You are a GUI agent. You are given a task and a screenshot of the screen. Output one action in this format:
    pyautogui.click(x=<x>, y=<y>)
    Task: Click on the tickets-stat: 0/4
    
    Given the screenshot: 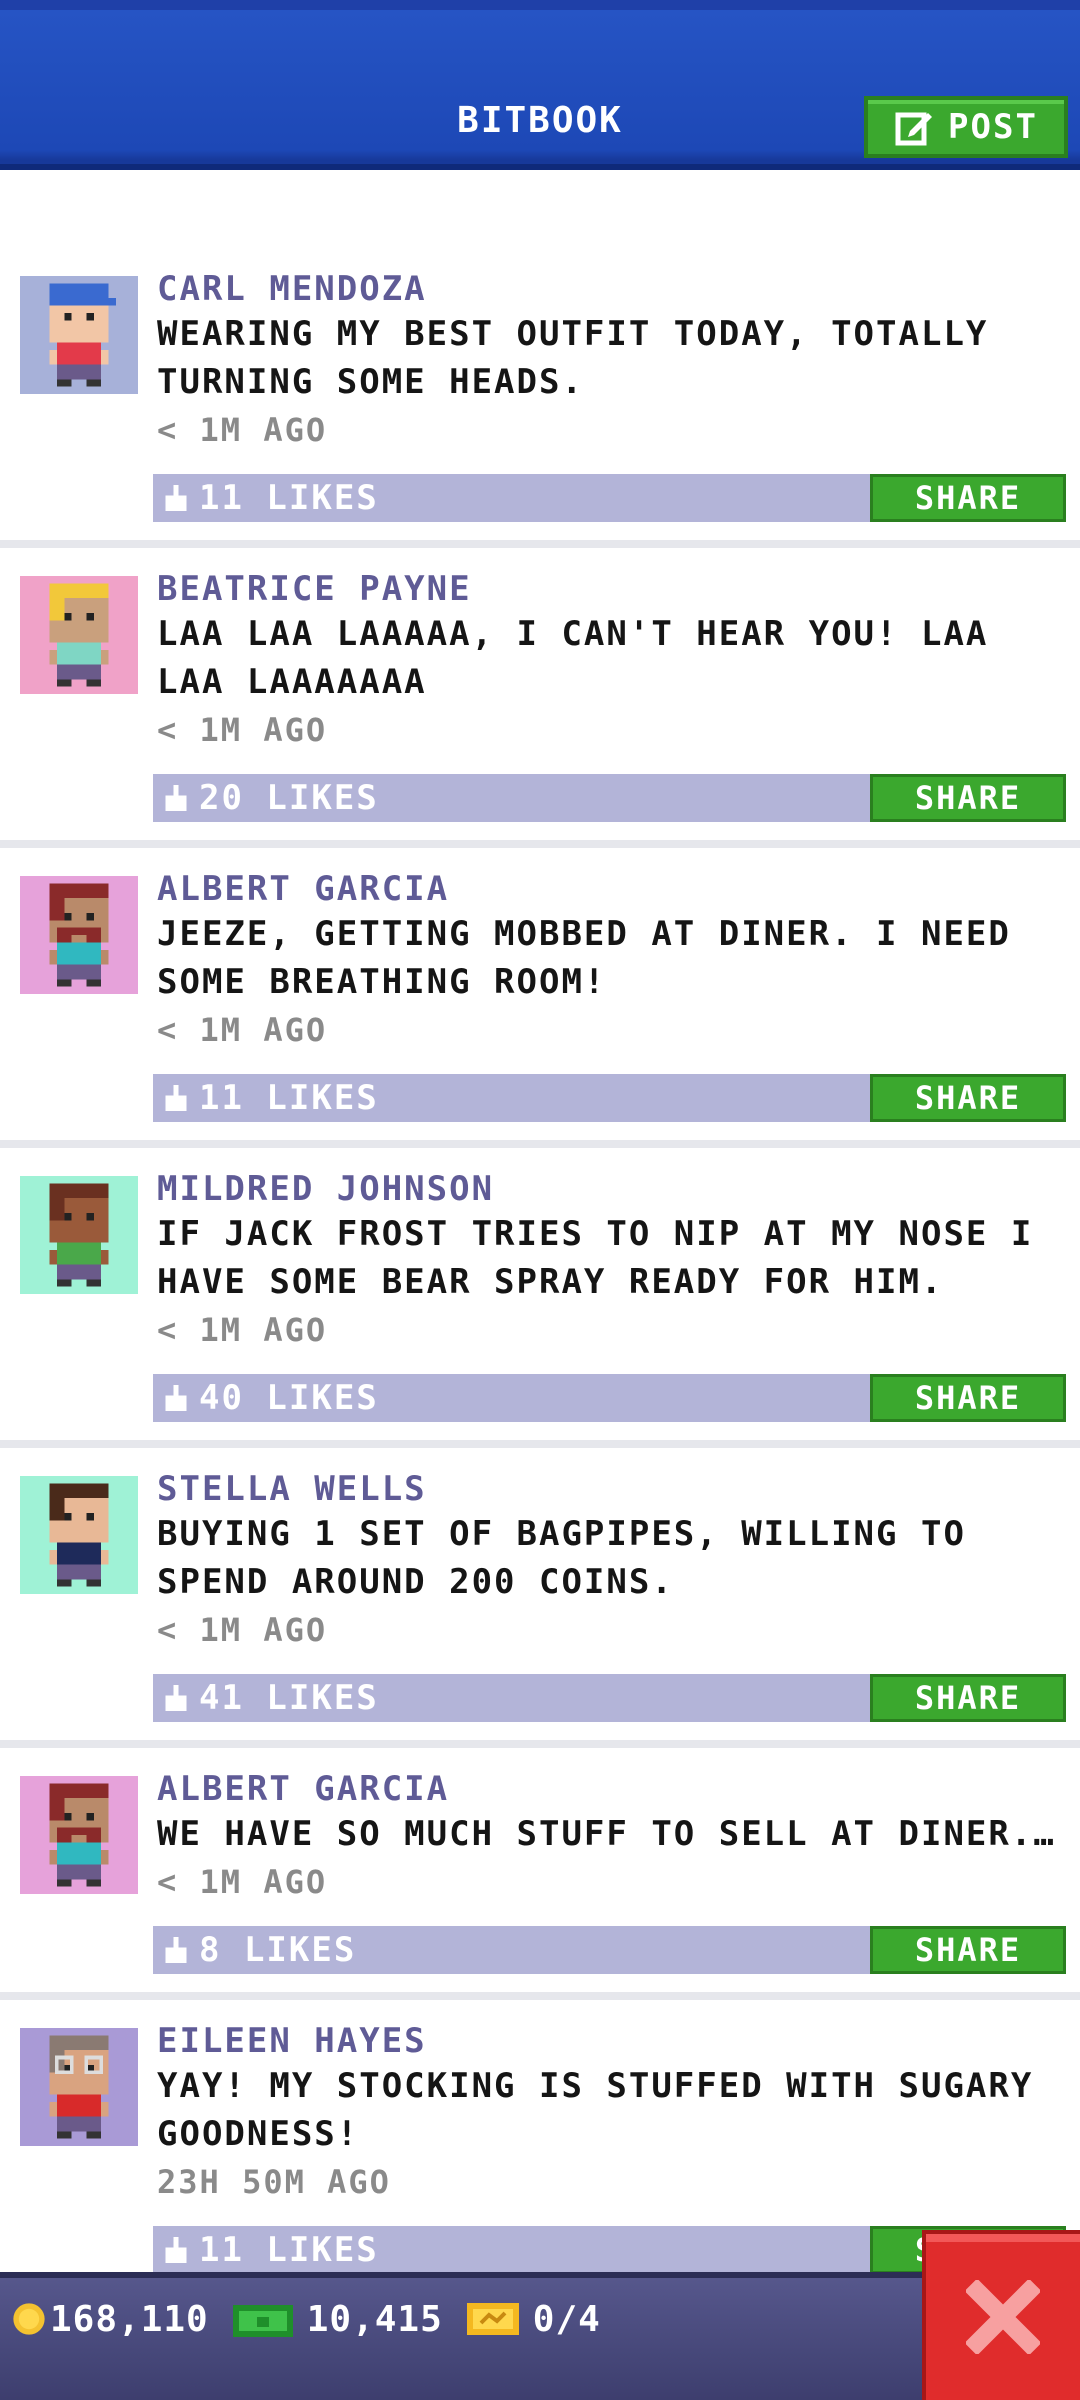 What is the action you would take?
    pyautogui.click(x=533, y=2319)
    